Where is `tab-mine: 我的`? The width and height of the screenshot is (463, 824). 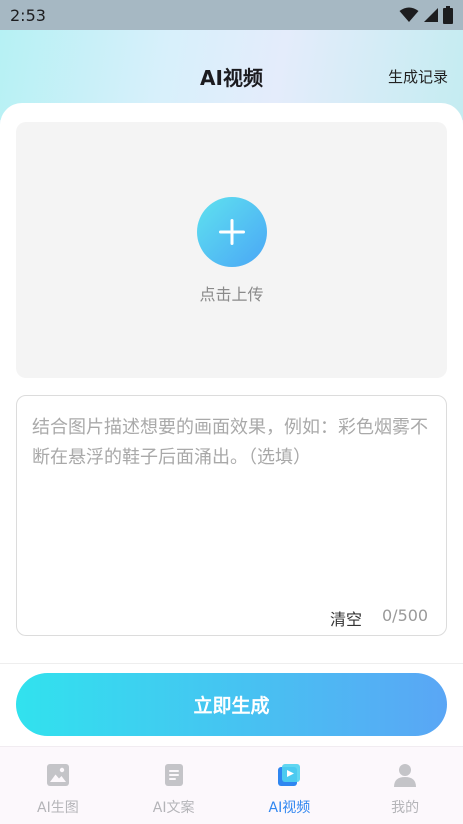
tab-mine: 我的 is located at coordinates (405, 785).